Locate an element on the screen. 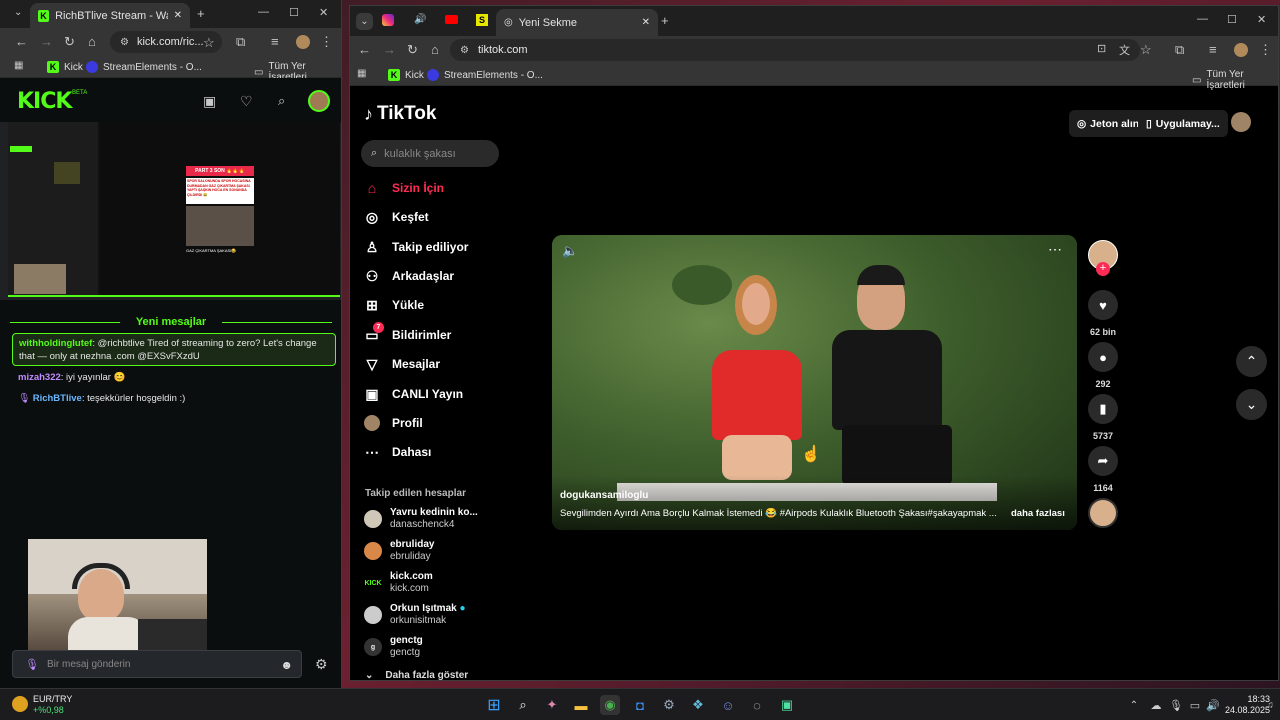 The width and height of the screenshot is (1280, 720). app-icon: ◌ is located at coordinates (757, 705).